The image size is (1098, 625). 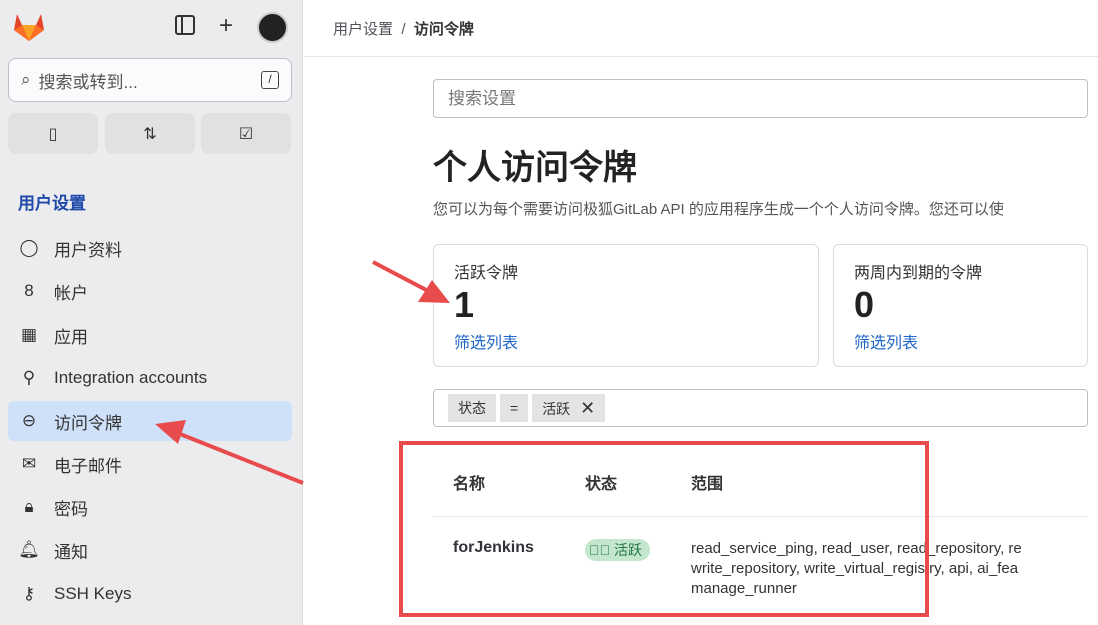 I want to click on close-icon: ✕, so click(x=587, y=408).